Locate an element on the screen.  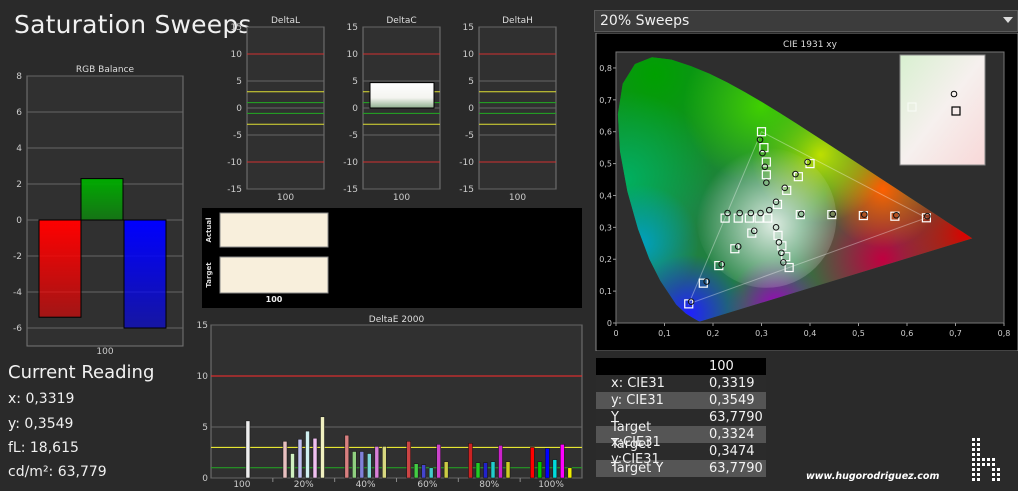
target-swatch is located at coordinates (274, 275).